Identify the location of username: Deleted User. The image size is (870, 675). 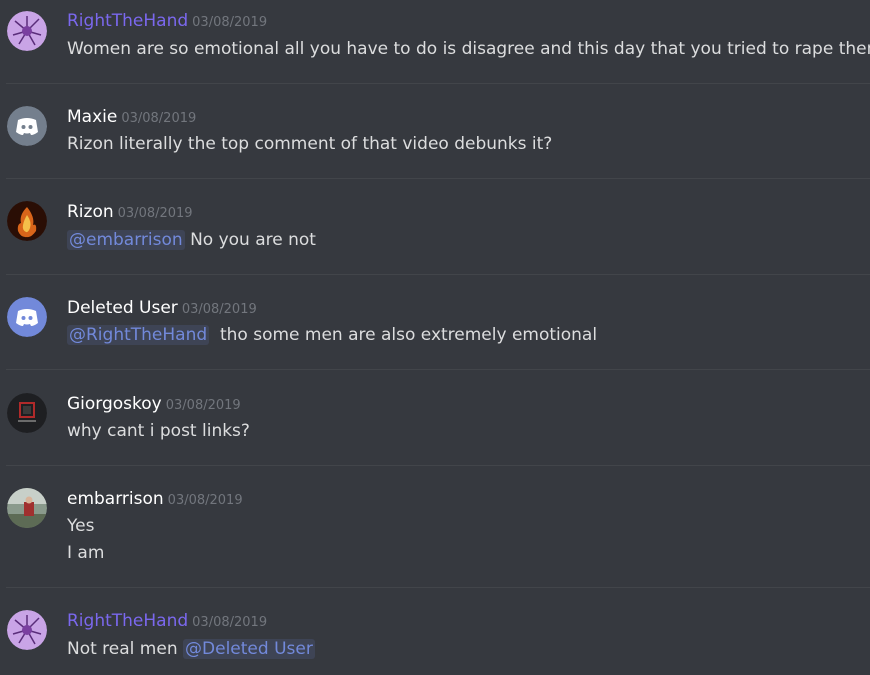
(122, 308).